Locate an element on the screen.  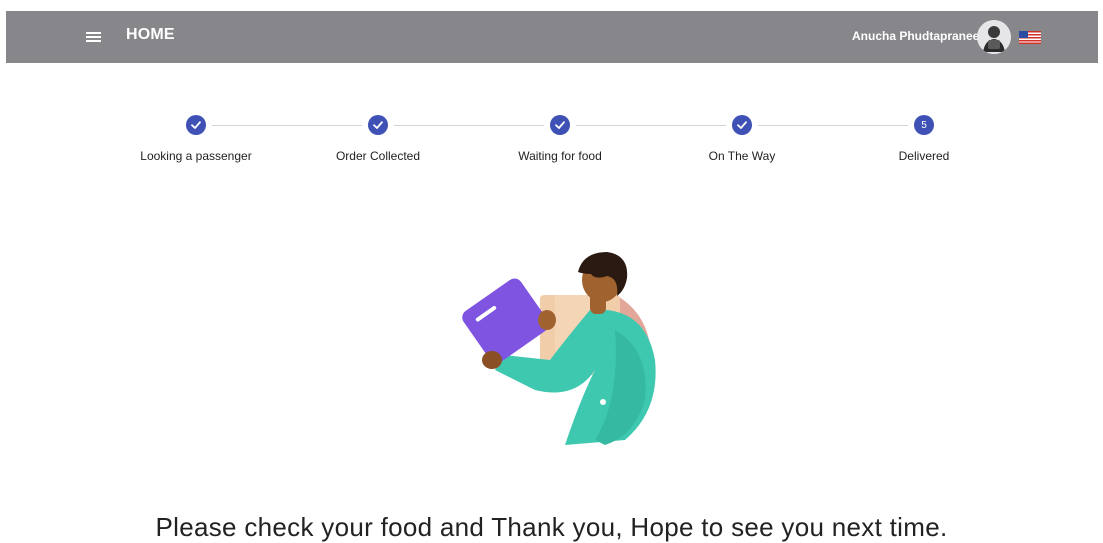
delivery-person-illustration is located at coordinates (560, 350).